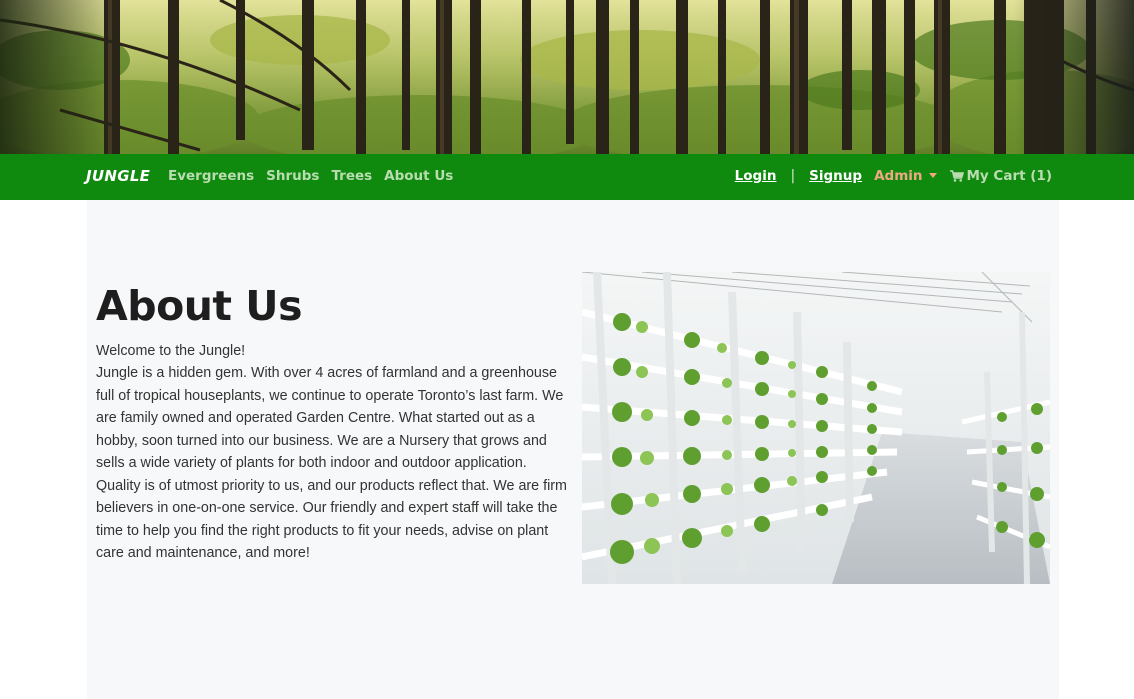 This screenshot has width=1134, height=699. What do you see at coordinates (932, 175) in the screenshot?
I see `caret-down-icon` at bounding box center [932, 175].